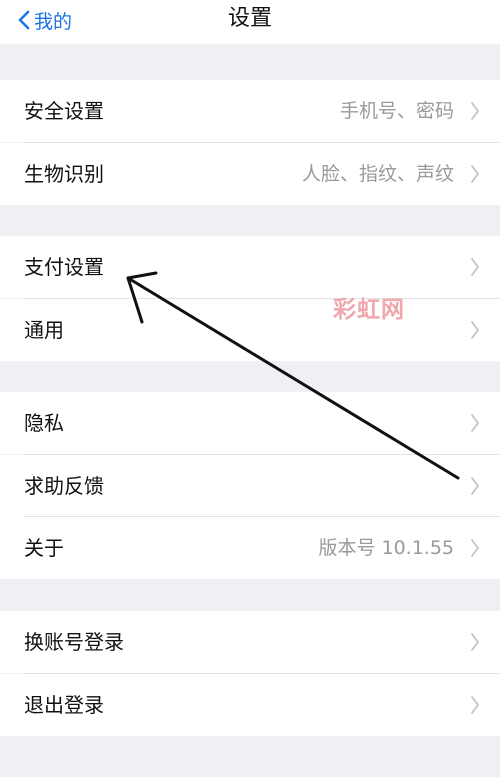 The image size is (500, 777). Describe the element at coordinates (64, 111) in the screenshot. I see `row-label: 安全设置` at that location.